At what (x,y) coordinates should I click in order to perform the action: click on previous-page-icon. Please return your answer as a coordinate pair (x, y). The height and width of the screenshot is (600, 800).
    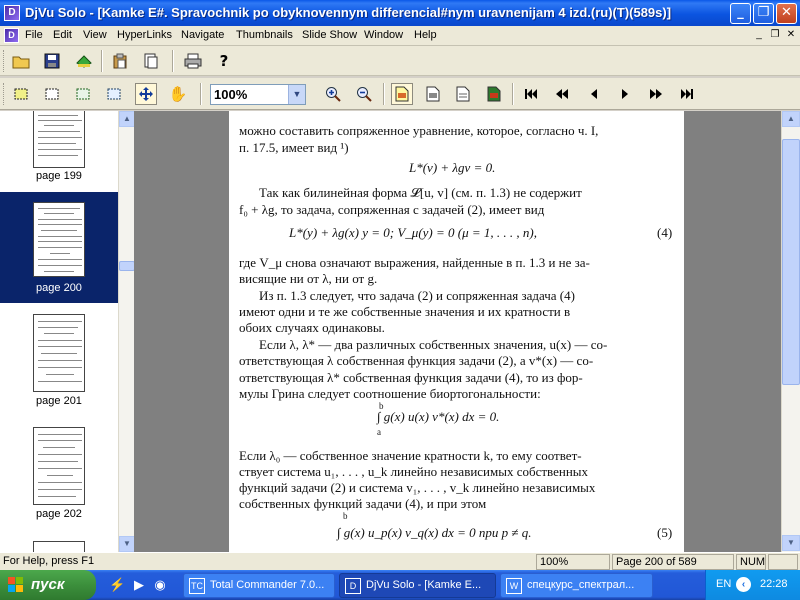
    Looking at the image, I should click on (594, 94).